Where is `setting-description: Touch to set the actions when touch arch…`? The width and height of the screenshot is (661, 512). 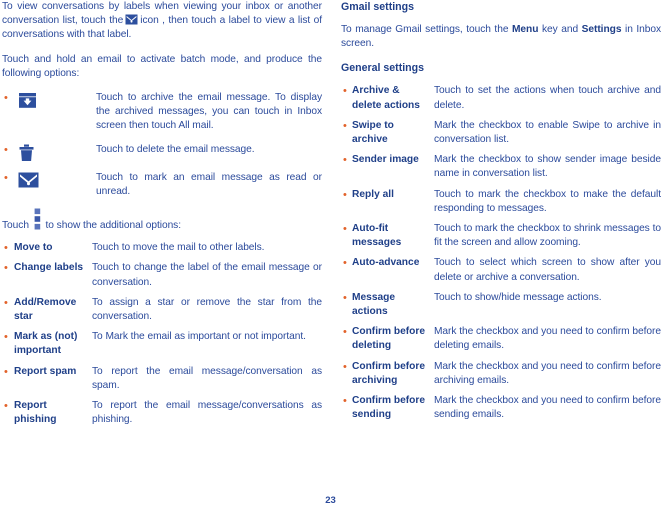
setting-description: Touch to set the actions when touch arch… is located at coordinates (547, 98).